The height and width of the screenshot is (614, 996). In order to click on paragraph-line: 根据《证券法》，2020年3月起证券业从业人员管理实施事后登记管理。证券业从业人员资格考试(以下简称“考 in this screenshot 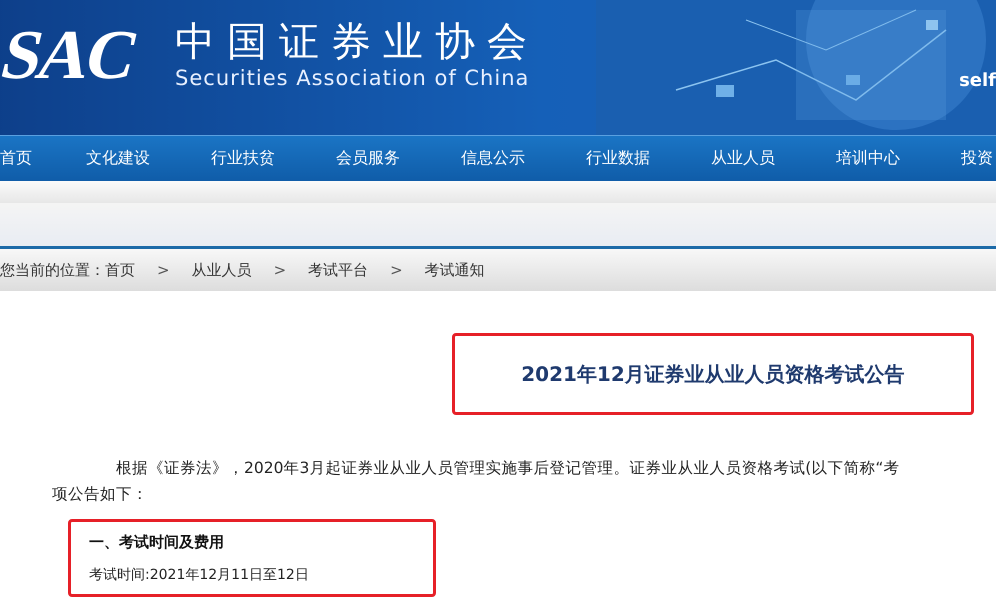, I will do `click(507, 468)`.